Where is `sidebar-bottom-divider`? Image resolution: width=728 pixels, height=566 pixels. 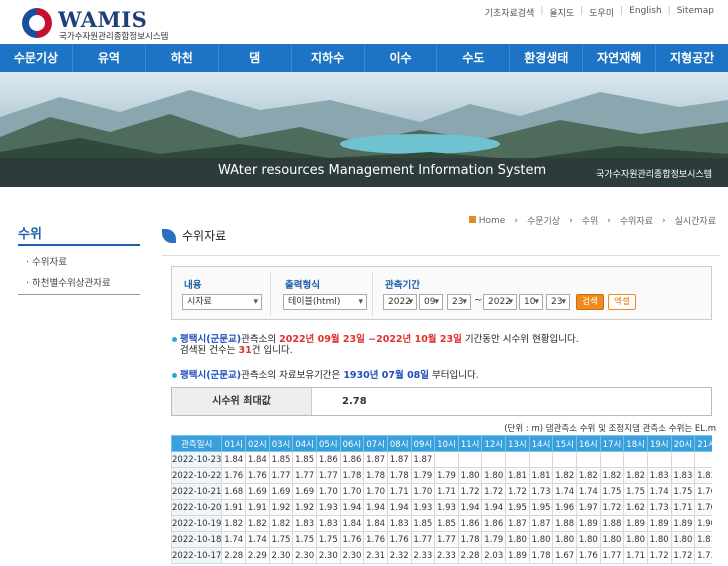 sidebar-bottom-divider is located at coordinates (79, 294).